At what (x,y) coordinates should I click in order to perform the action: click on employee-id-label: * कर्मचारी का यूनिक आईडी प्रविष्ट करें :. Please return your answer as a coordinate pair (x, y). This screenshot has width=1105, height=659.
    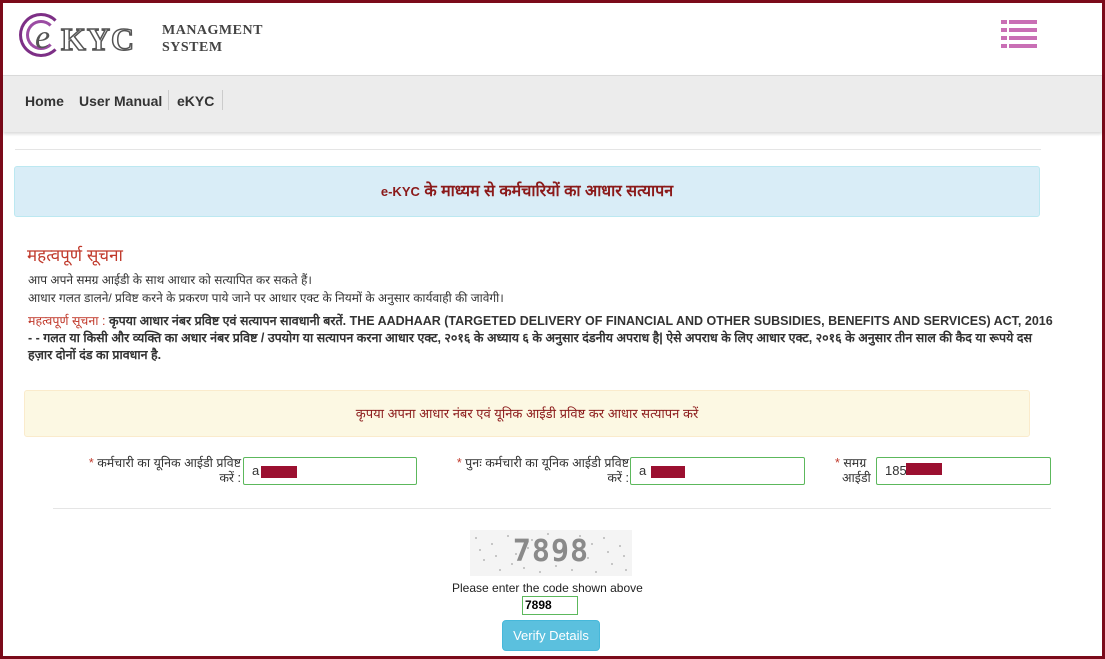
    Looking at the image, I should click on (164, 470).